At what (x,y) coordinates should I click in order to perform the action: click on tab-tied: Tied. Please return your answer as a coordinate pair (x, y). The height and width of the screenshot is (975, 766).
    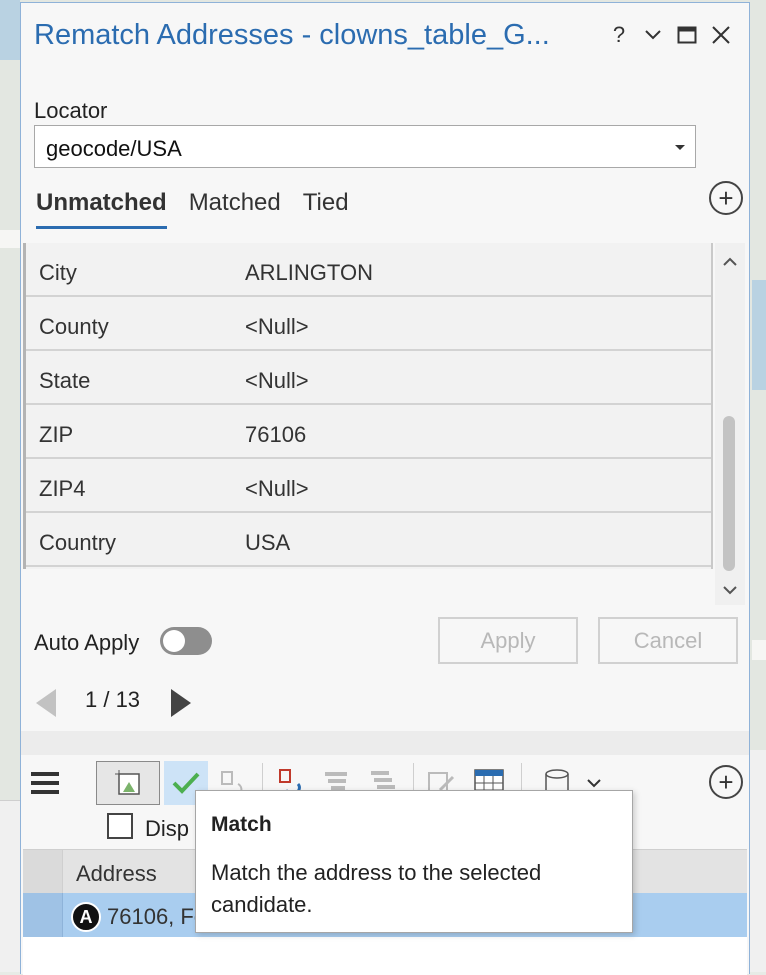
    Looking at the image, I should click on (326, 209).